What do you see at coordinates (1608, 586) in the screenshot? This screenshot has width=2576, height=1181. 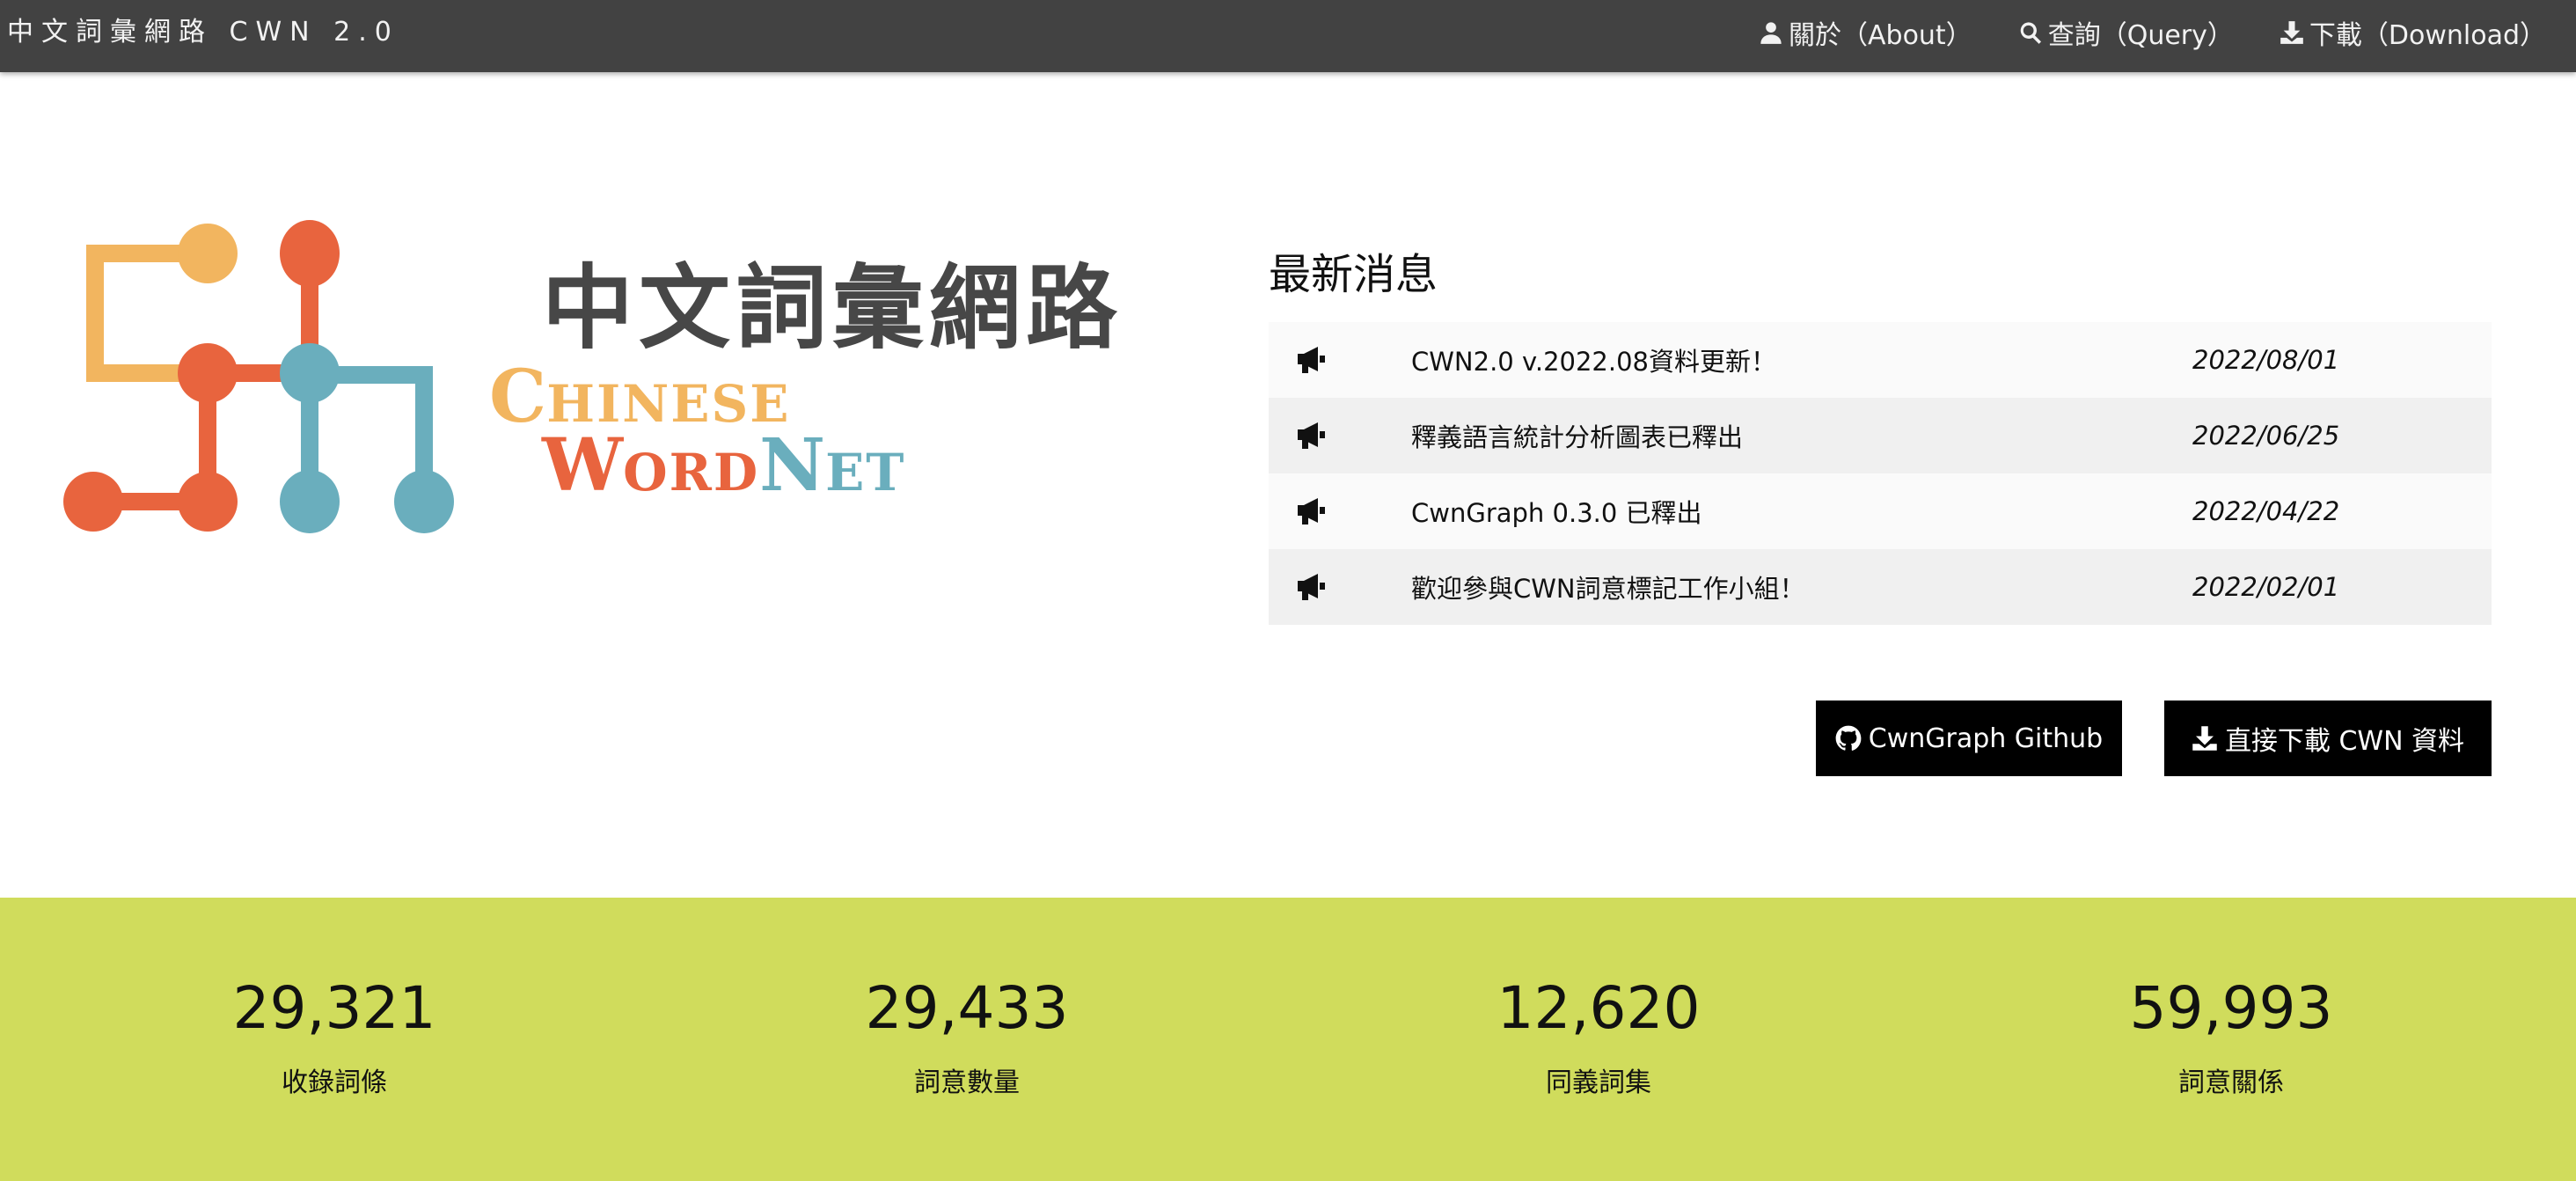 I see `news-item-text: 歡迎參與CWN詞意標記工作小組！` at bounding box center [1608, 586].